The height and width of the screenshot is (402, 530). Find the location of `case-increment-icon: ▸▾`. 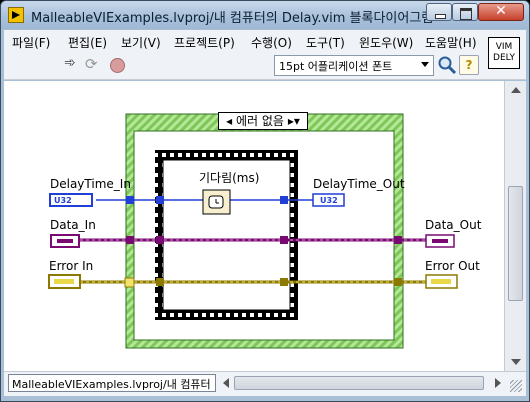

case-increment-icon: ▸▾ is located at coordinates (294, 121).